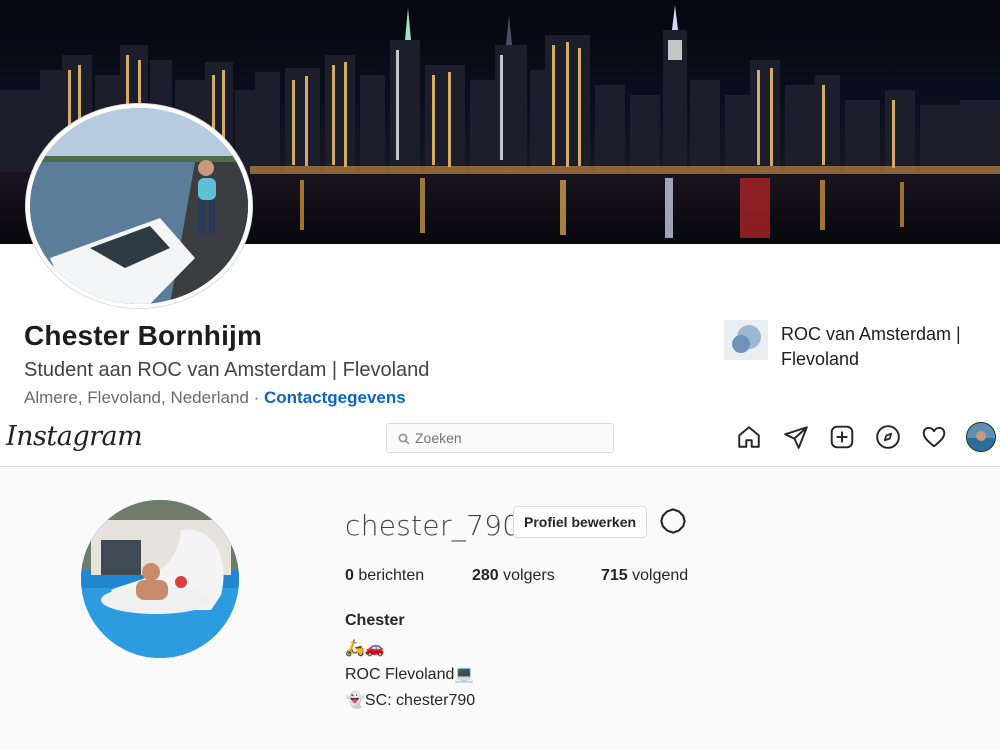  I want to click on instagram-logo: Instagram, so click(74, 436).